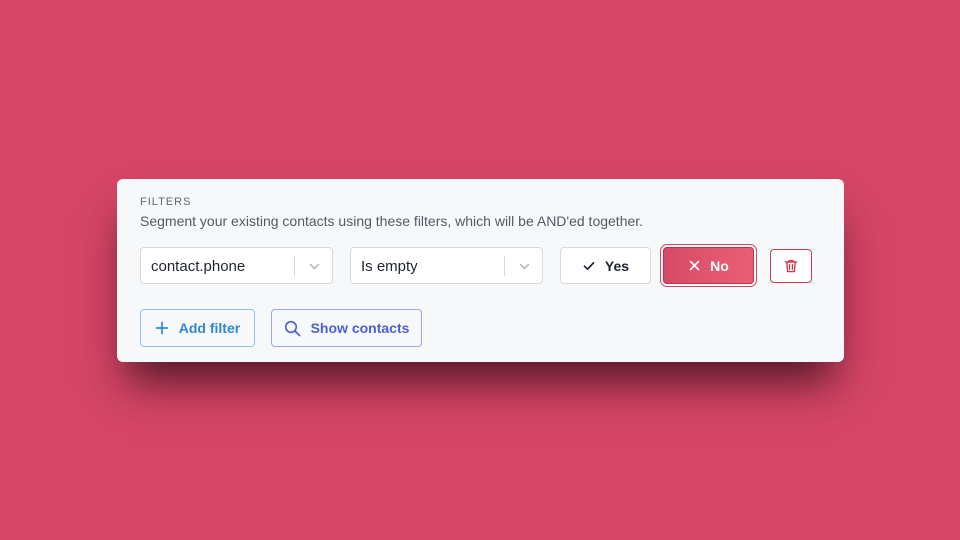 The image size is (960, 540). I want to click on delete-filter-button, so click(791, 266).